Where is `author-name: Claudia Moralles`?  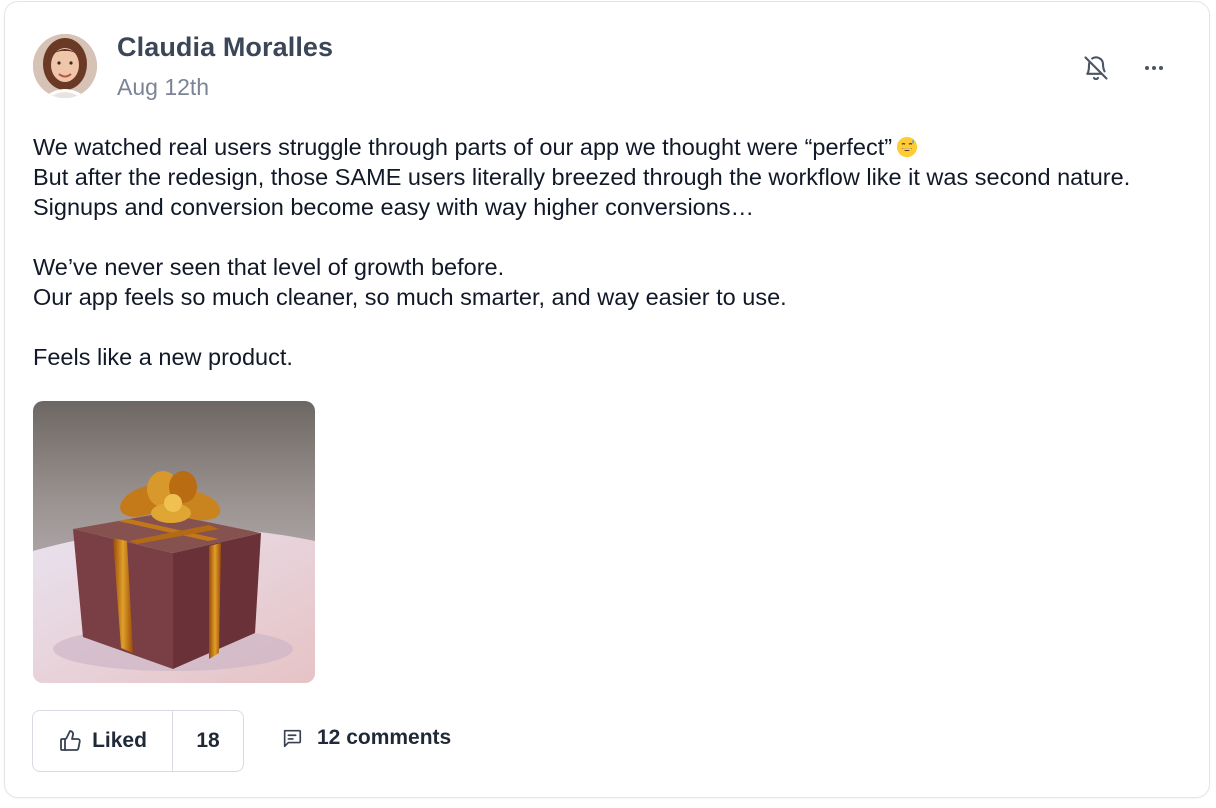 author-name: Claudia Moralles is located at coordinates (225, 47).